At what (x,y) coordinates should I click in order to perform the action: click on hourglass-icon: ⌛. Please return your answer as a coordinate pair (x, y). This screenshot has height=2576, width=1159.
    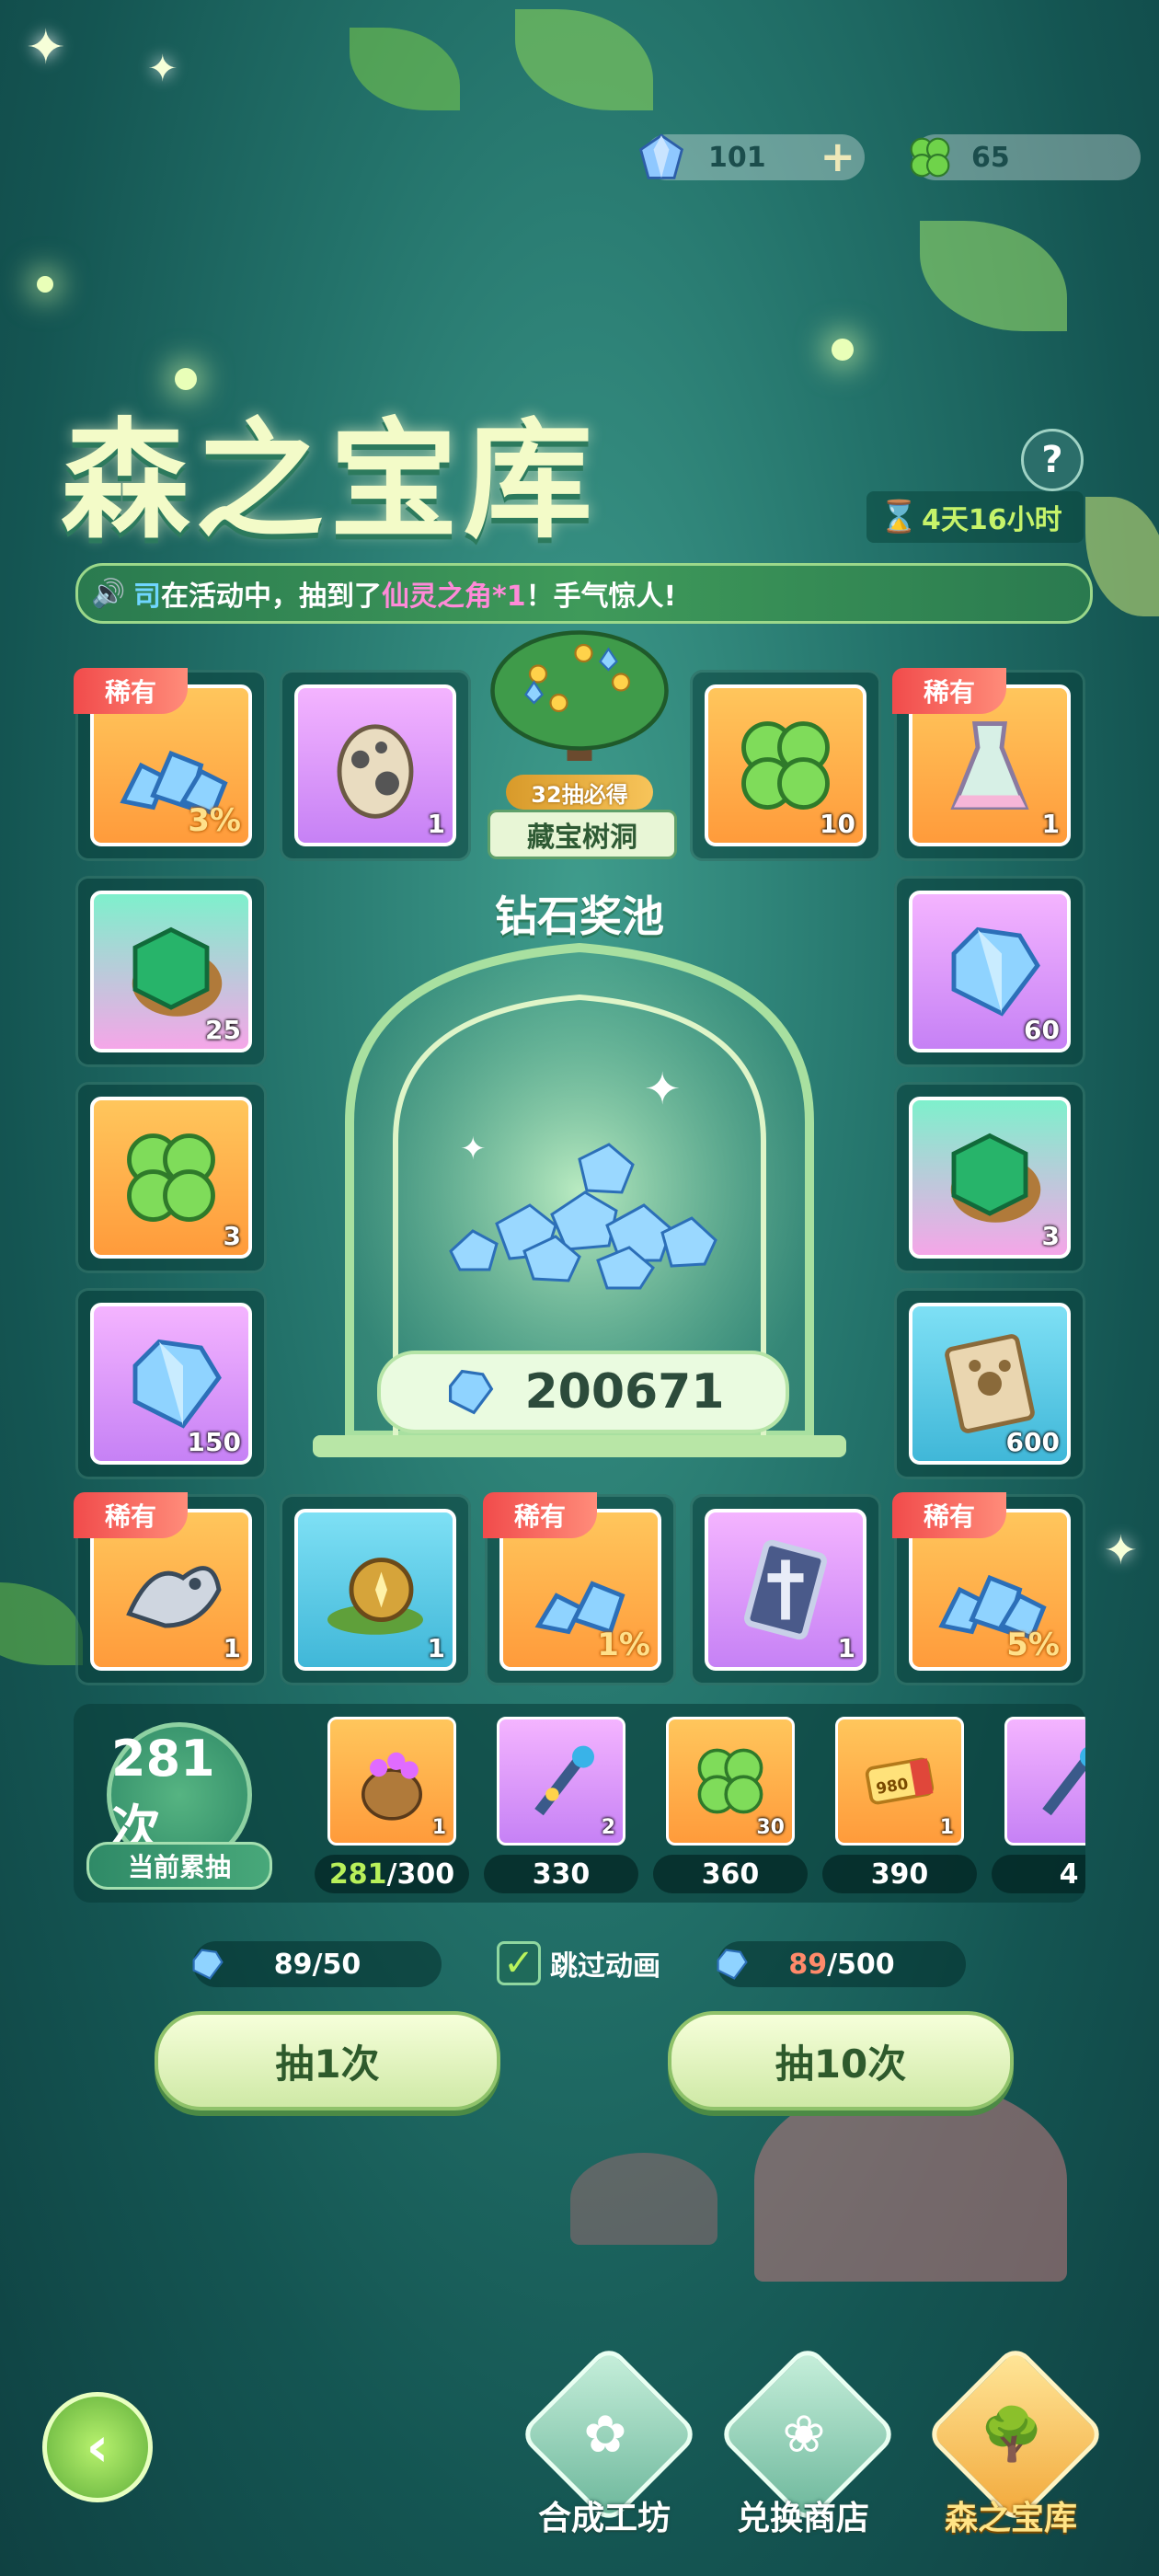
    Looking at the image, I should click on (899, 517).